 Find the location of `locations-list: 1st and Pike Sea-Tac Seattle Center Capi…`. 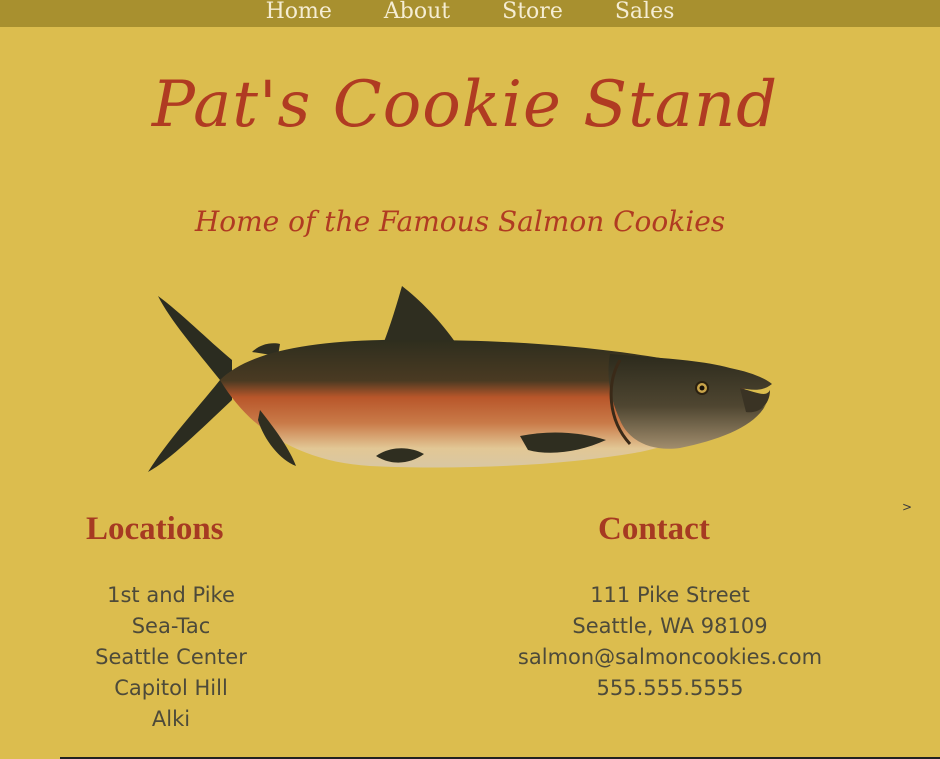

locations-list: 1st and Pike Sea-Tac Seattle Center Capi… is located at coordinates (171, 657).